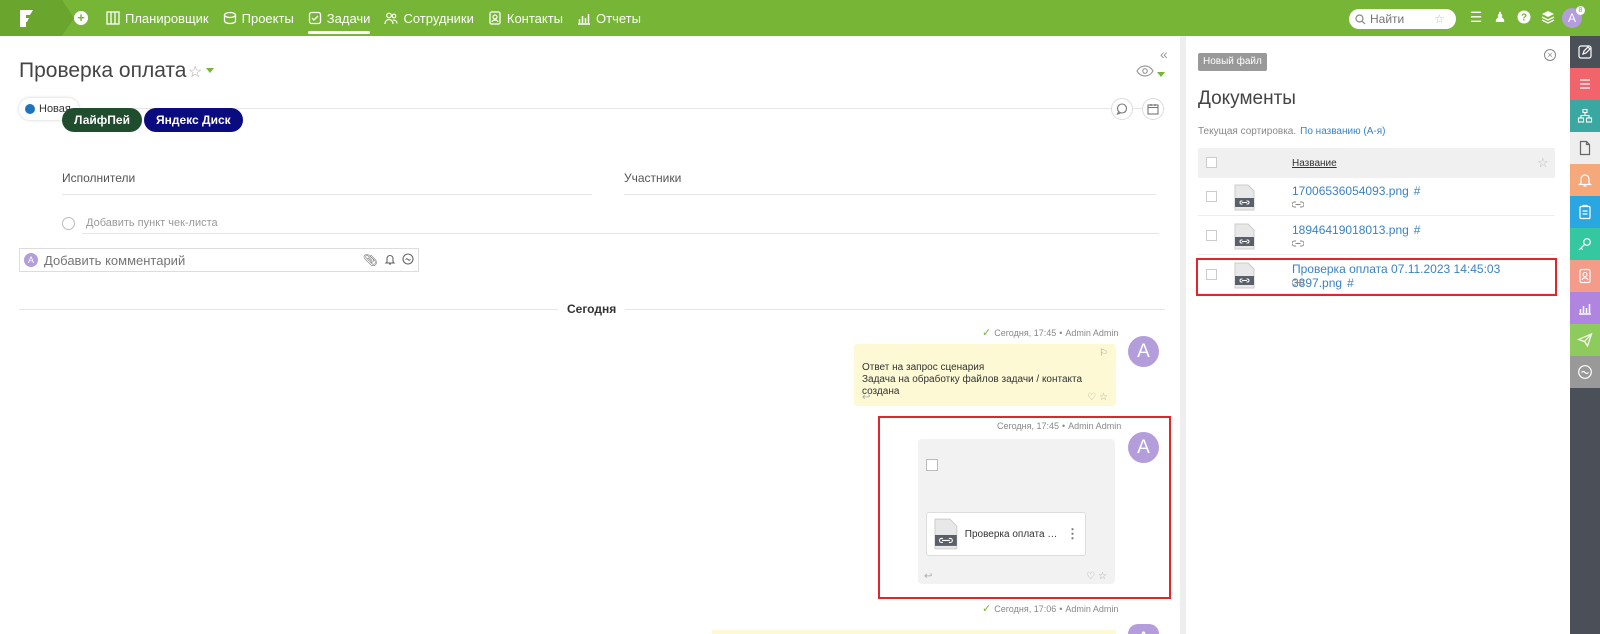 This screenshot has height=634, width=1600. What do you see at coordinates (932, 465) in the screenshot?
I see `broken-image-icon` at bounding box center [932, 465].